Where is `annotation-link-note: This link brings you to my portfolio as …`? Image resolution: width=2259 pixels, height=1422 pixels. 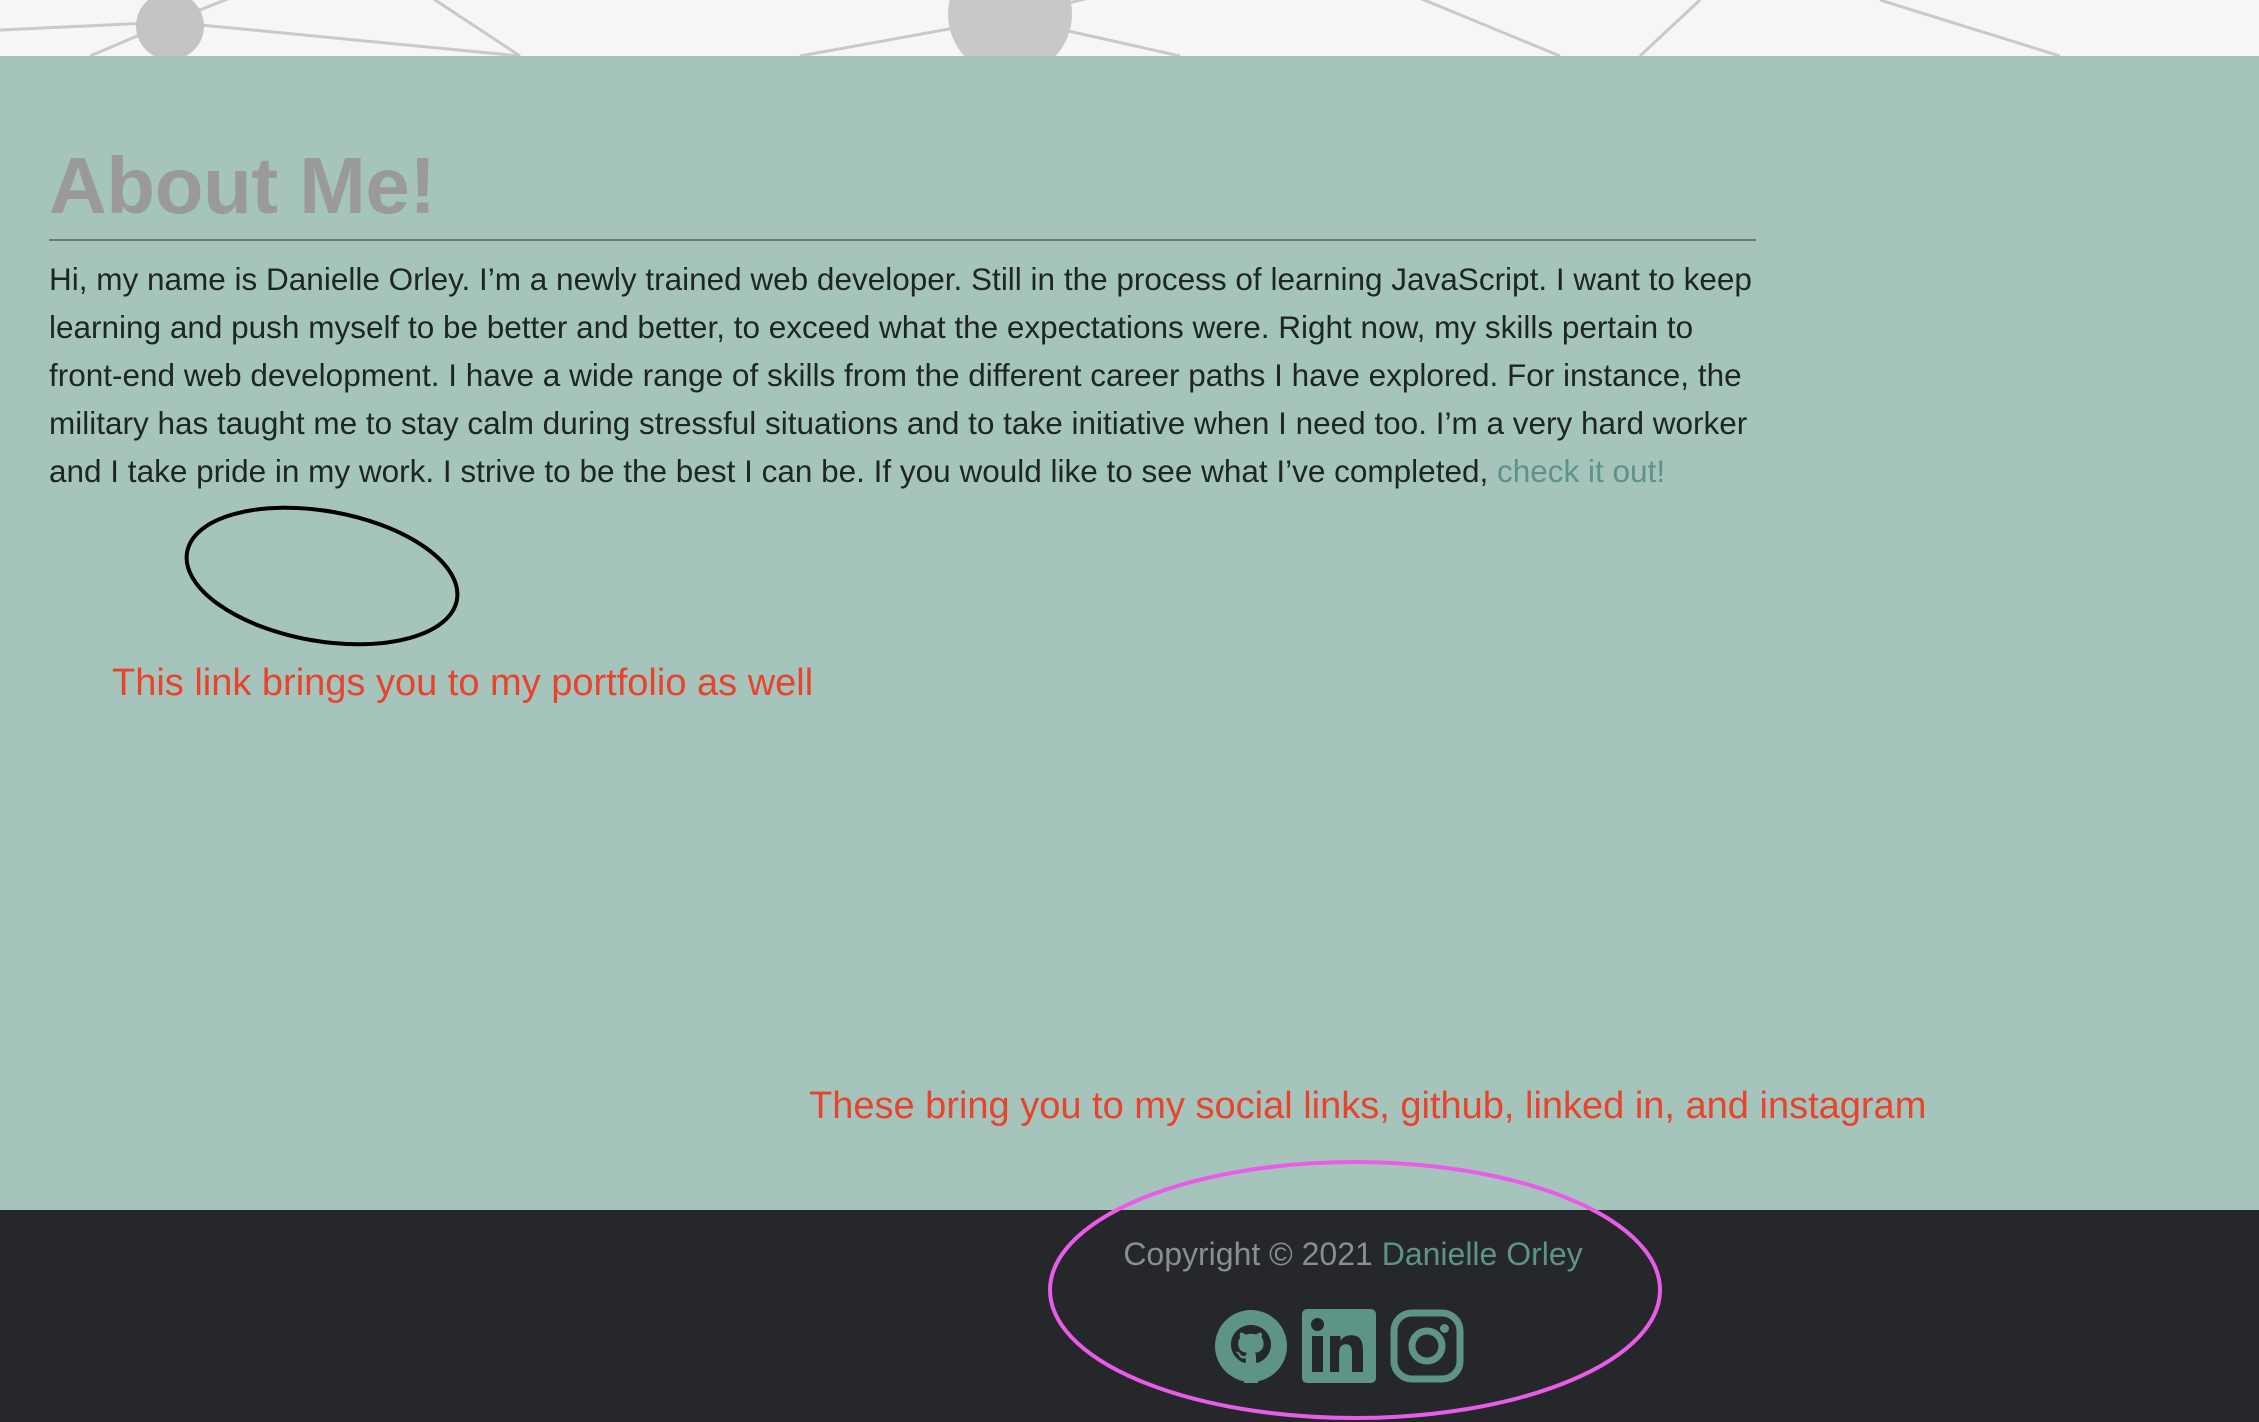 annotation-link-note: This link brings you to my portfolio as … is located at coordinates (463, 683).